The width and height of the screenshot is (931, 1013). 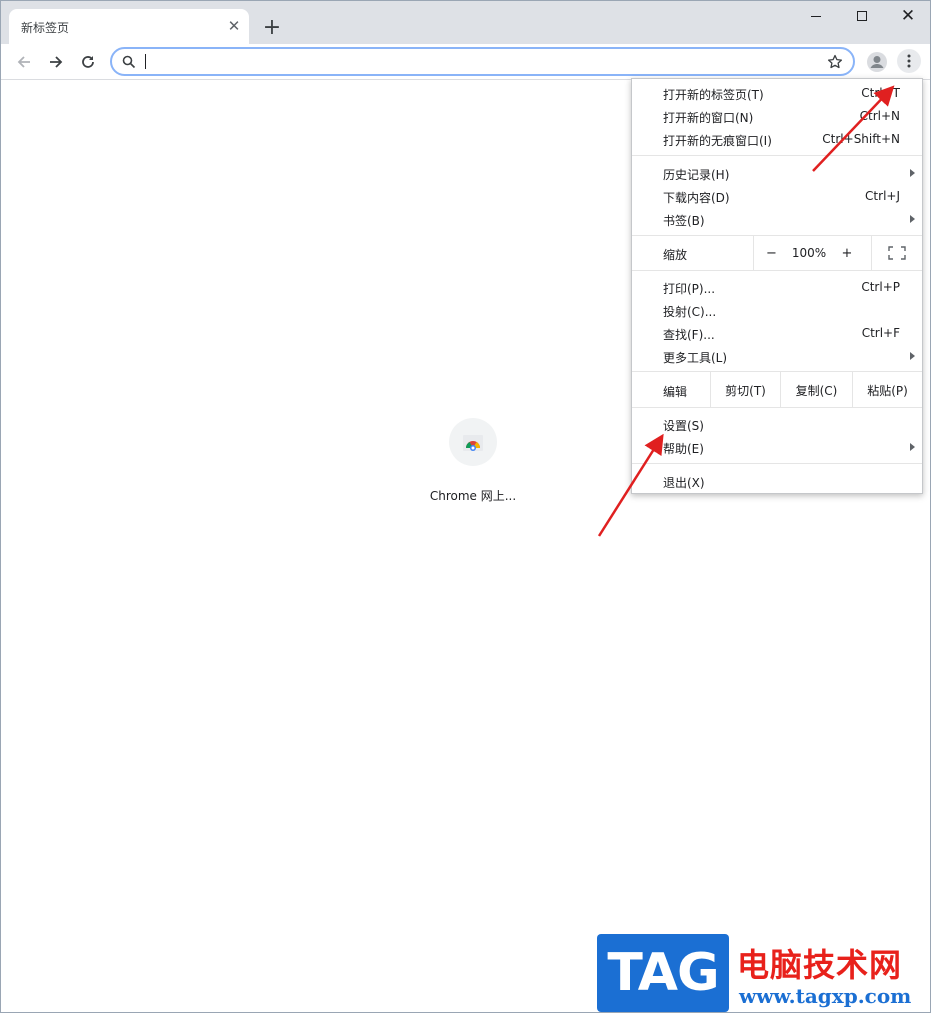 I want to click on watermark-logo: TAG, so click(x=663, y=973).